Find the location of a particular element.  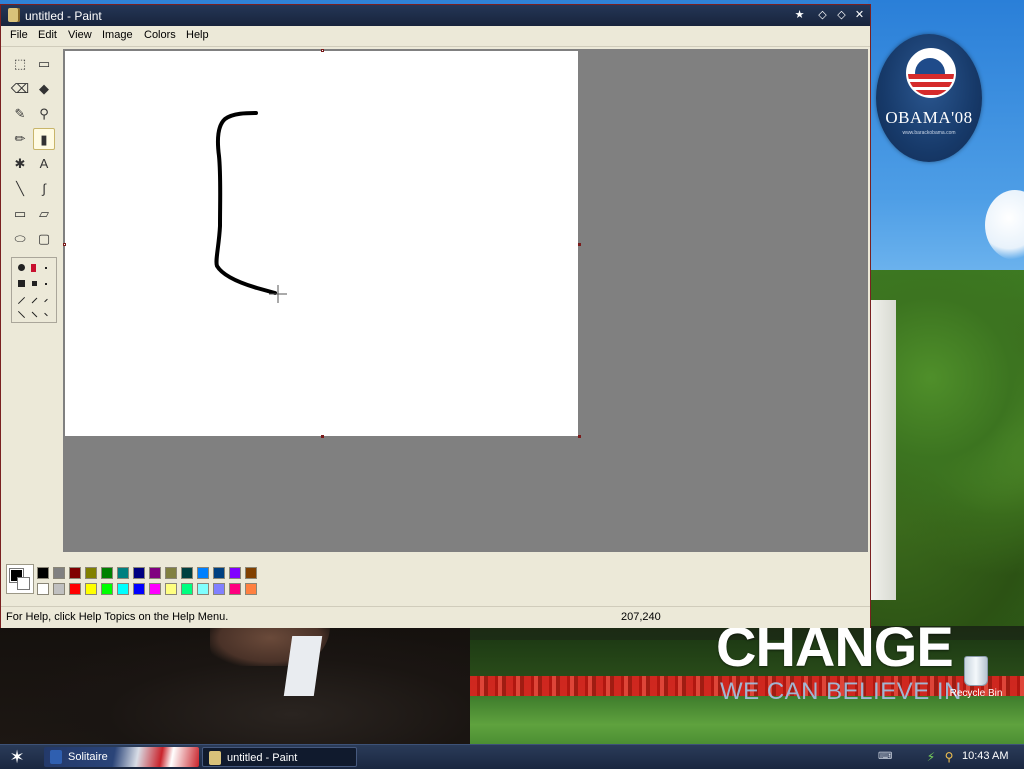

resize-handle-corner is located at coordinates (579, 436).